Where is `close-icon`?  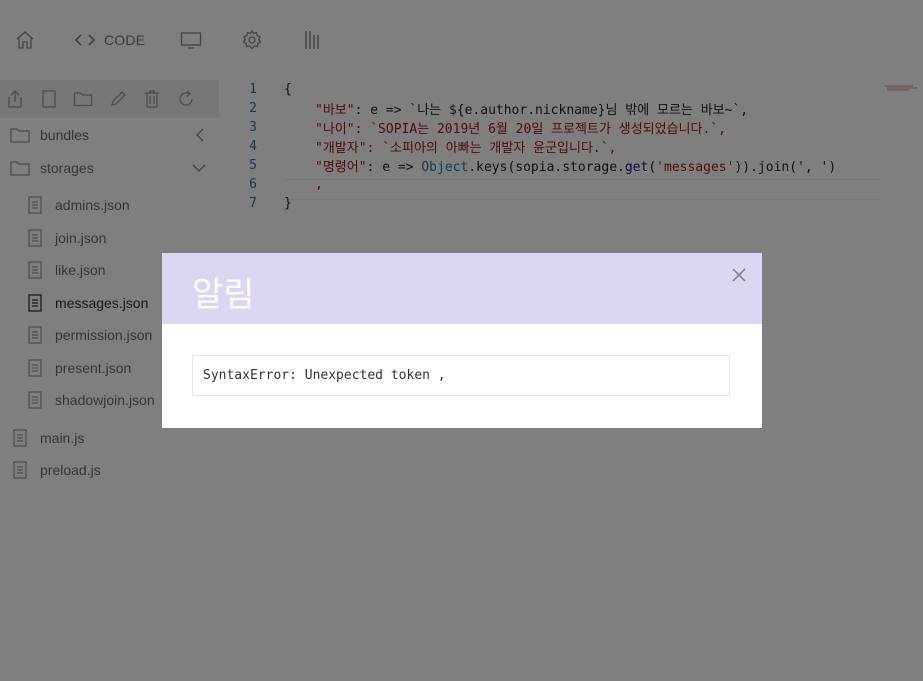
close-icon is located at coordinates (739, 275).